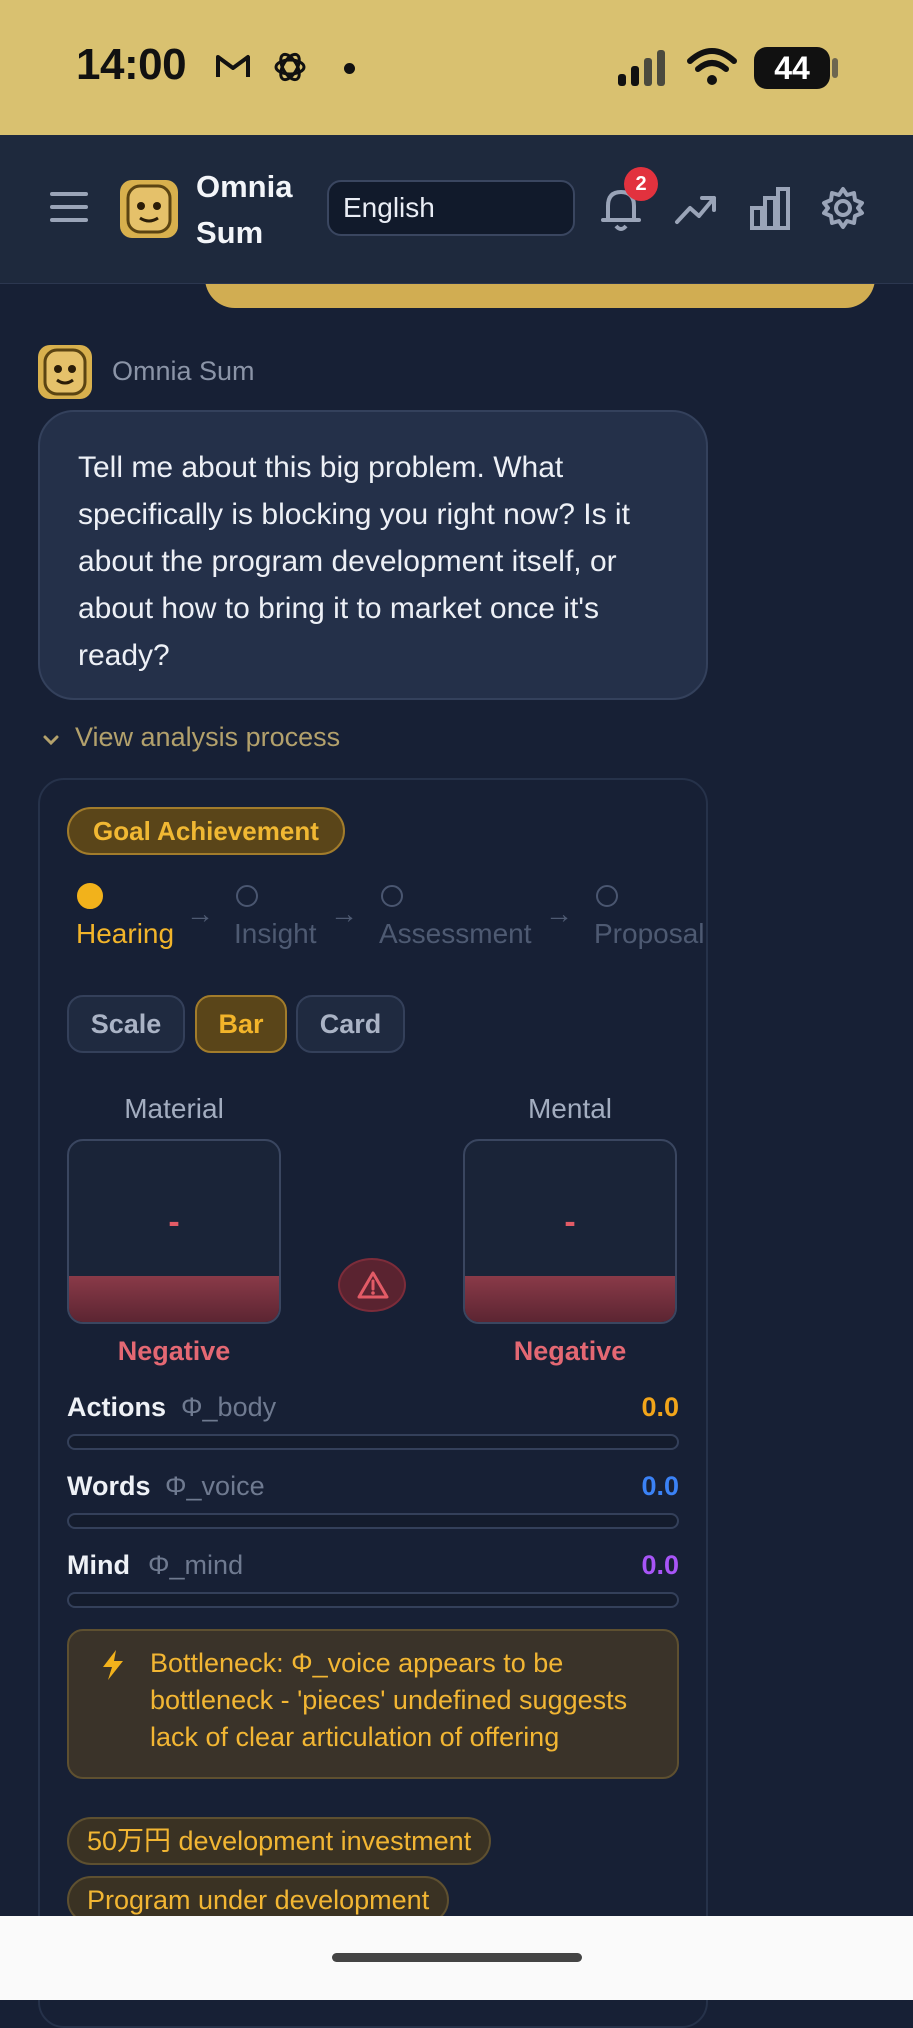 The width and height of the screenshot is (913, 2028). What do you see at coordinates (90, 896) in the screenshot?
I see `step-dot-hearing` at bounding box center [90, 896].